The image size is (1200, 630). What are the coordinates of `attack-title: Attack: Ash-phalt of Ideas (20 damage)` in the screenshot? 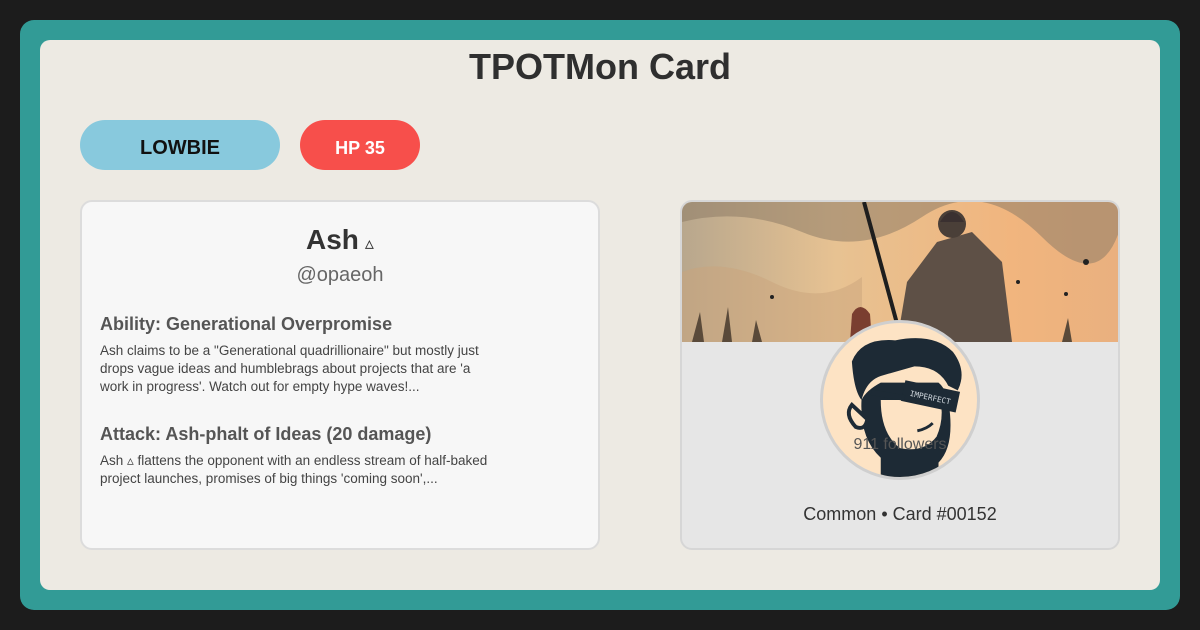 It's located at (266, 434).